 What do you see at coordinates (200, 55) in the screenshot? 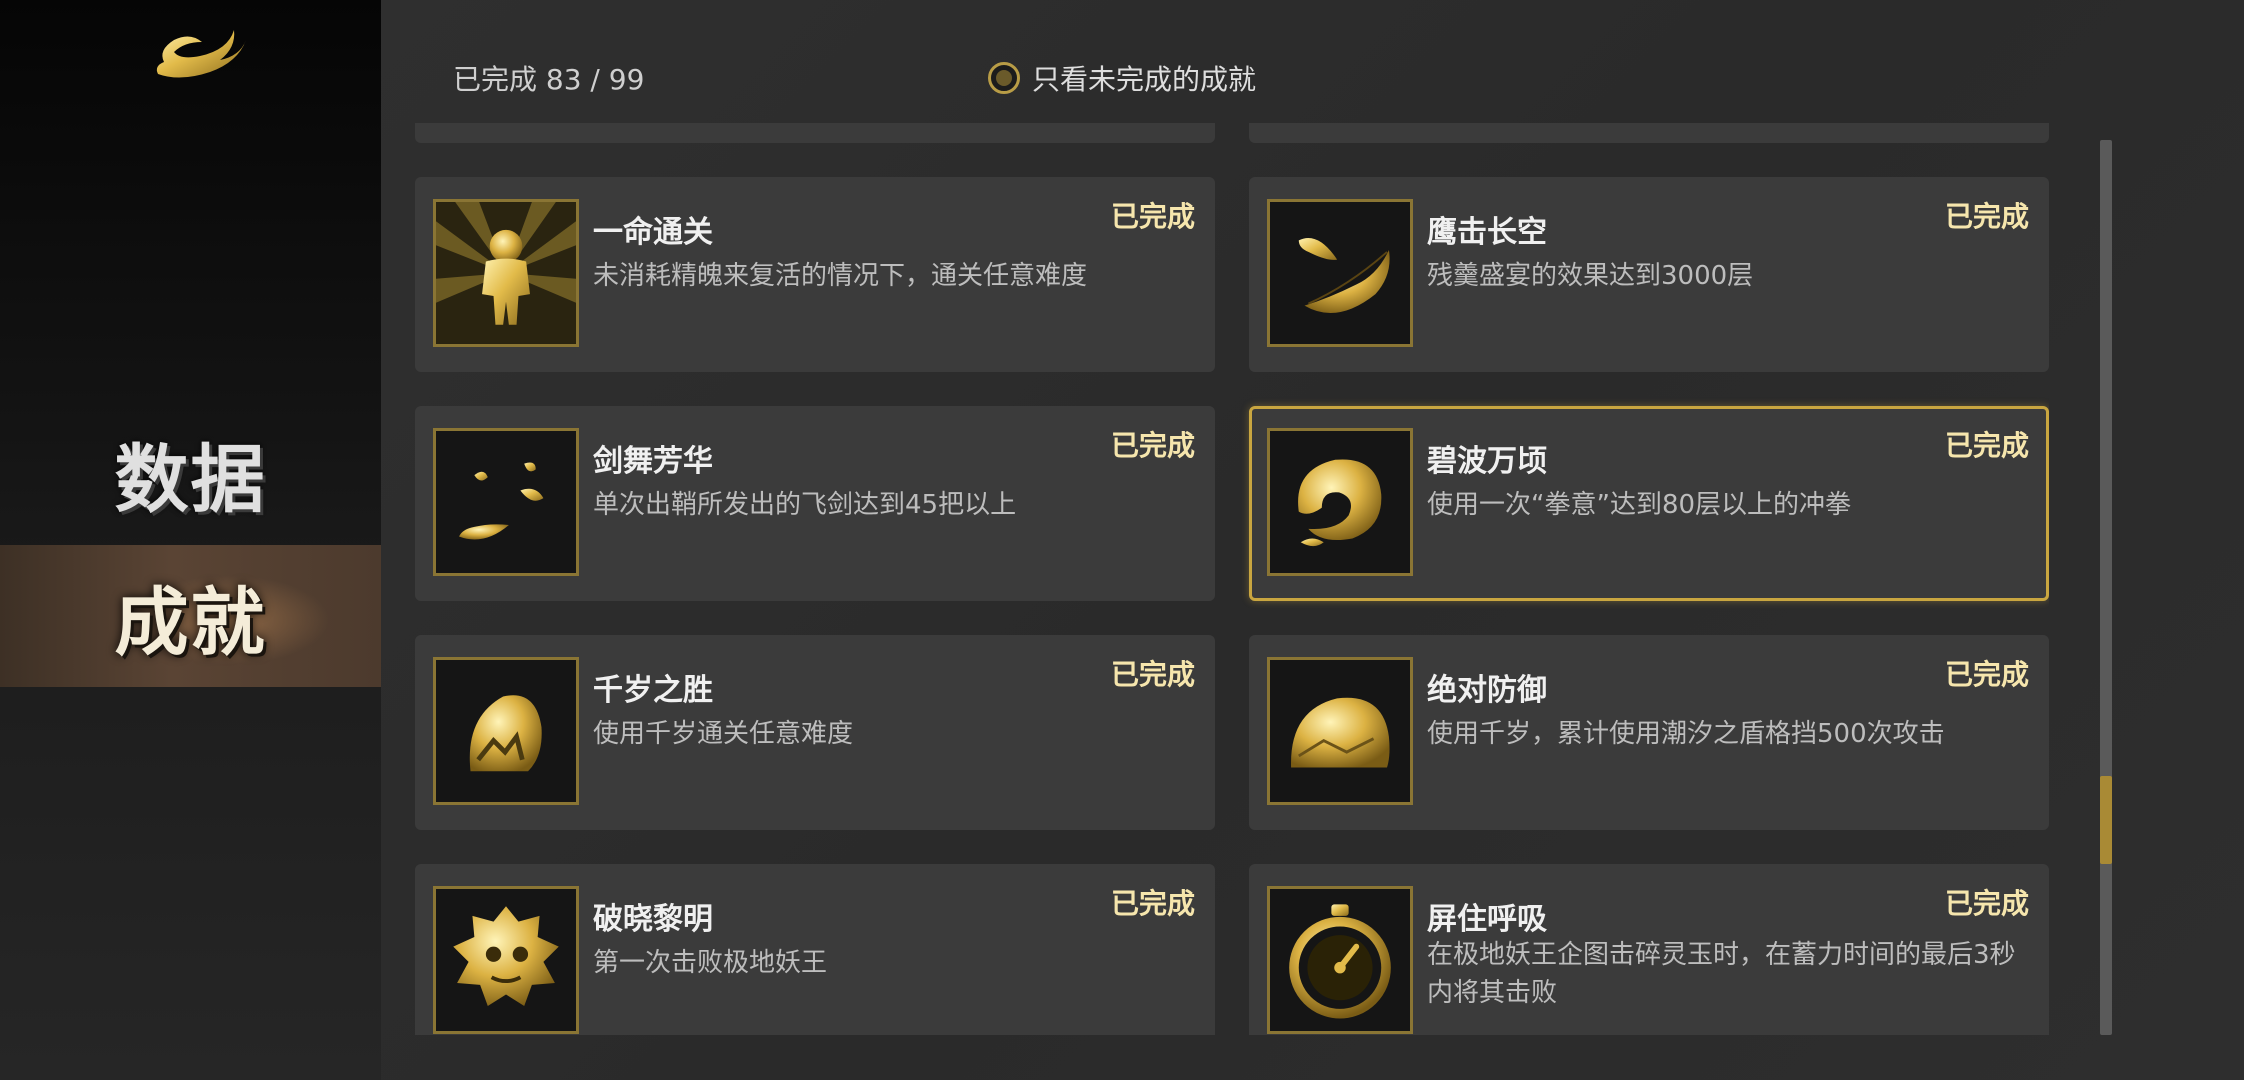
I see `game-logo-icon` at bounding box center [200, 55].